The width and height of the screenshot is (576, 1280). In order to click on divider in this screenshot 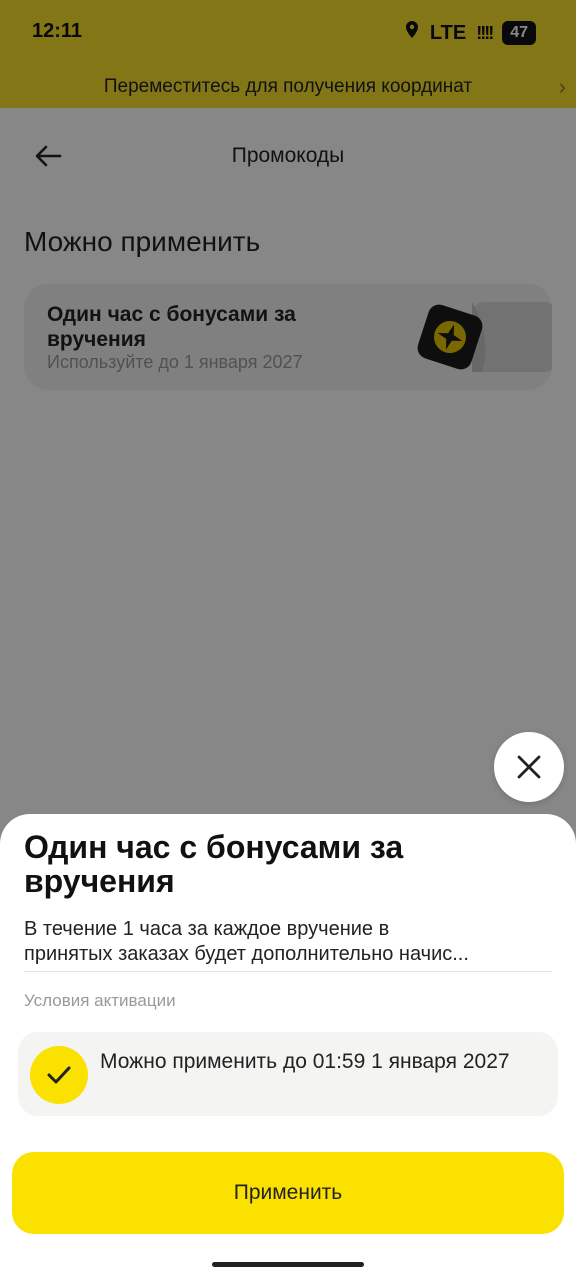, I will do `click(288, 971)`.